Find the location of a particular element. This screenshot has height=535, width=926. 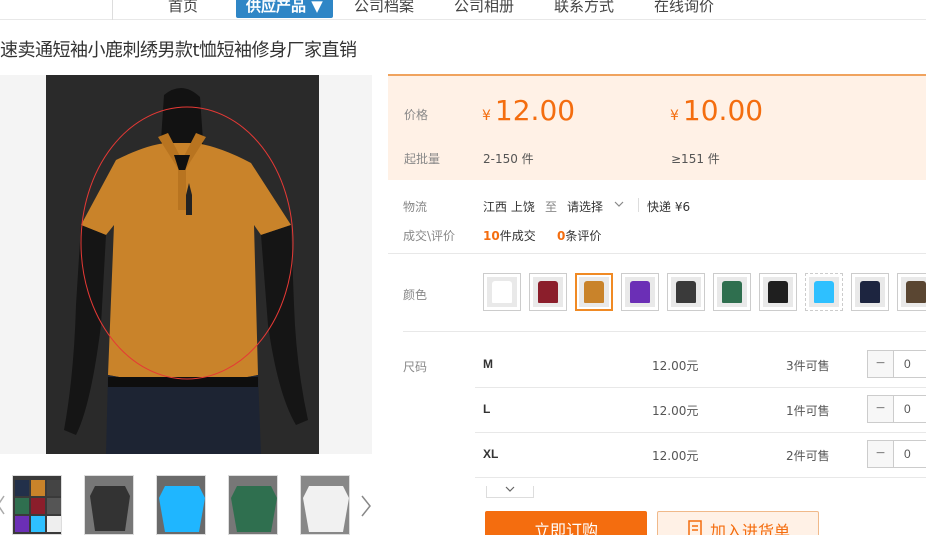

logistics-panel: 物流 江西 上饶 至 请选择 快递 ¥6 成交\评价 10件成交 0条评价 is located at coordinates (657, 217).